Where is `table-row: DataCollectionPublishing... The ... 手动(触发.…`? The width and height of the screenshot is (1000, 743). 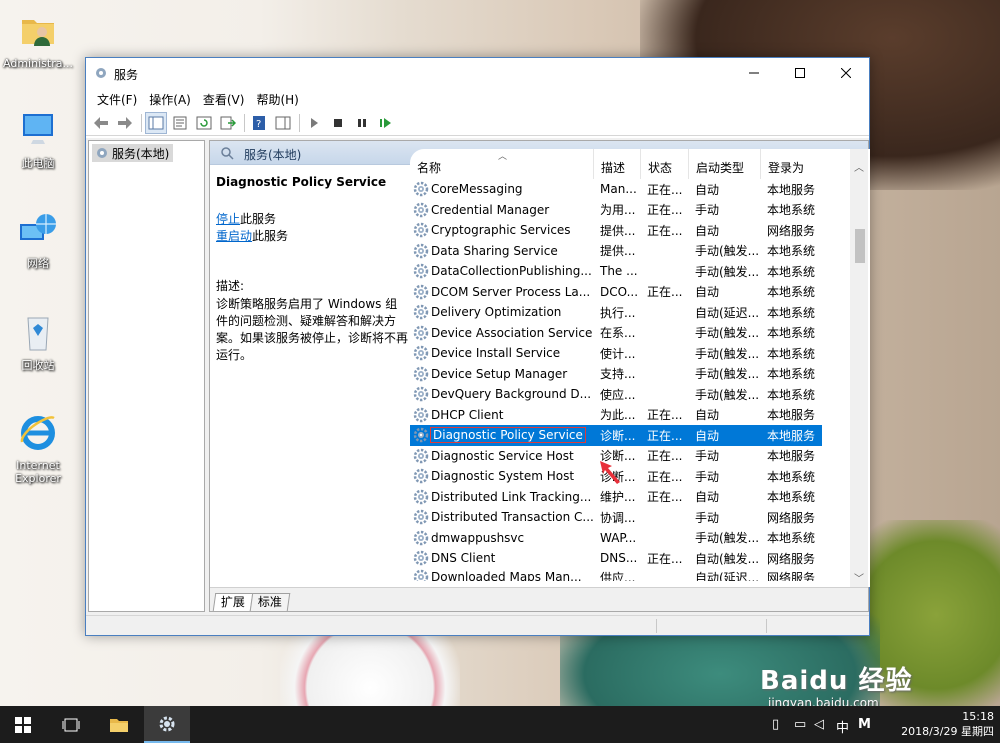
table-row: DataCollectionPublishing... The ... 手动(触发.… is located at coordinates (616, 271).